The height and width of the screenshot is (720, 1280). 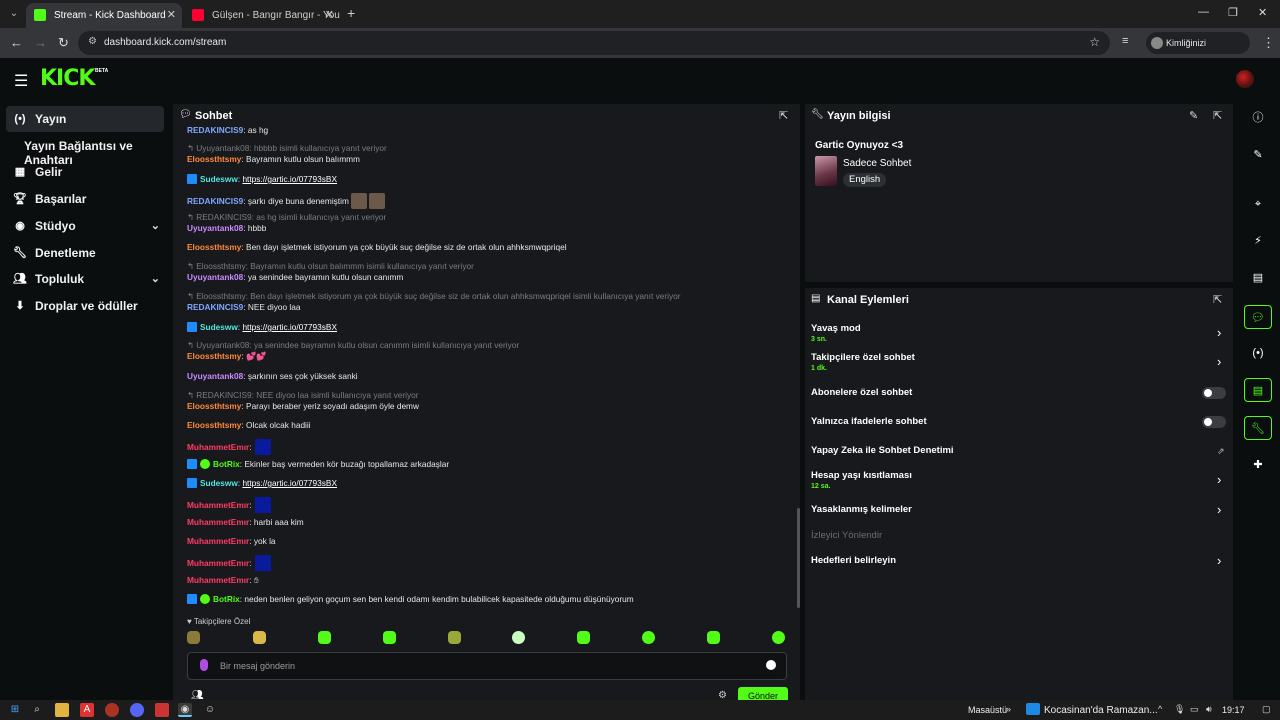 What do you see at coordinates (1258, 390) in the screenshot?
I see `channel-actions-widget-icon: ▤` at bounding box center [1258, 390].